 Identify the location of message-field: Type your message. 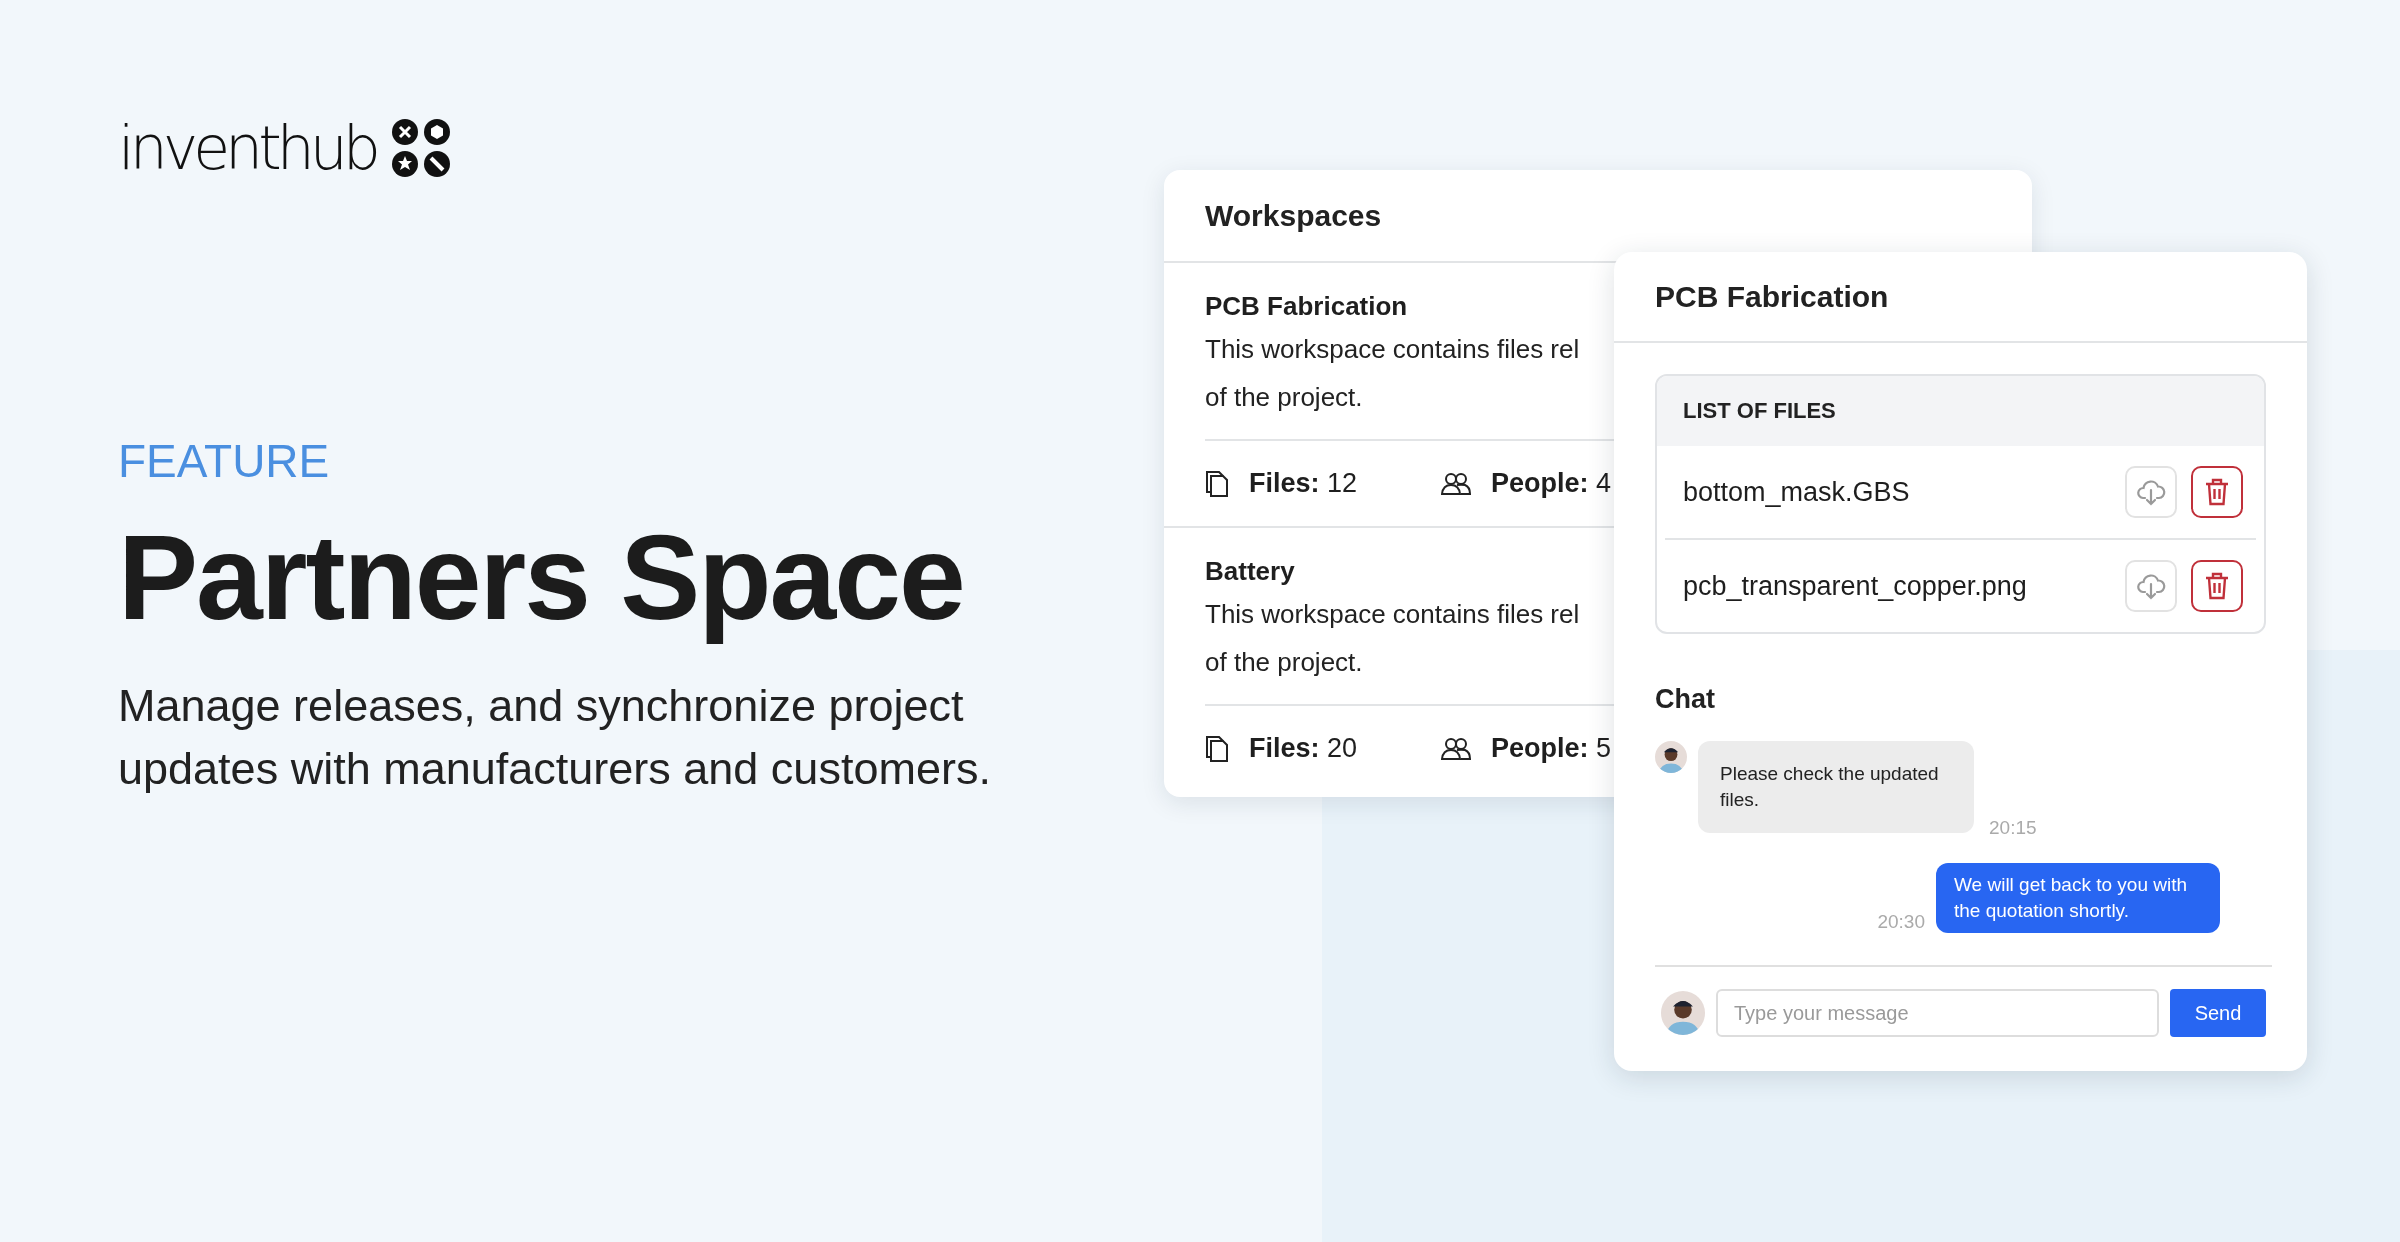
(1937, 1013).